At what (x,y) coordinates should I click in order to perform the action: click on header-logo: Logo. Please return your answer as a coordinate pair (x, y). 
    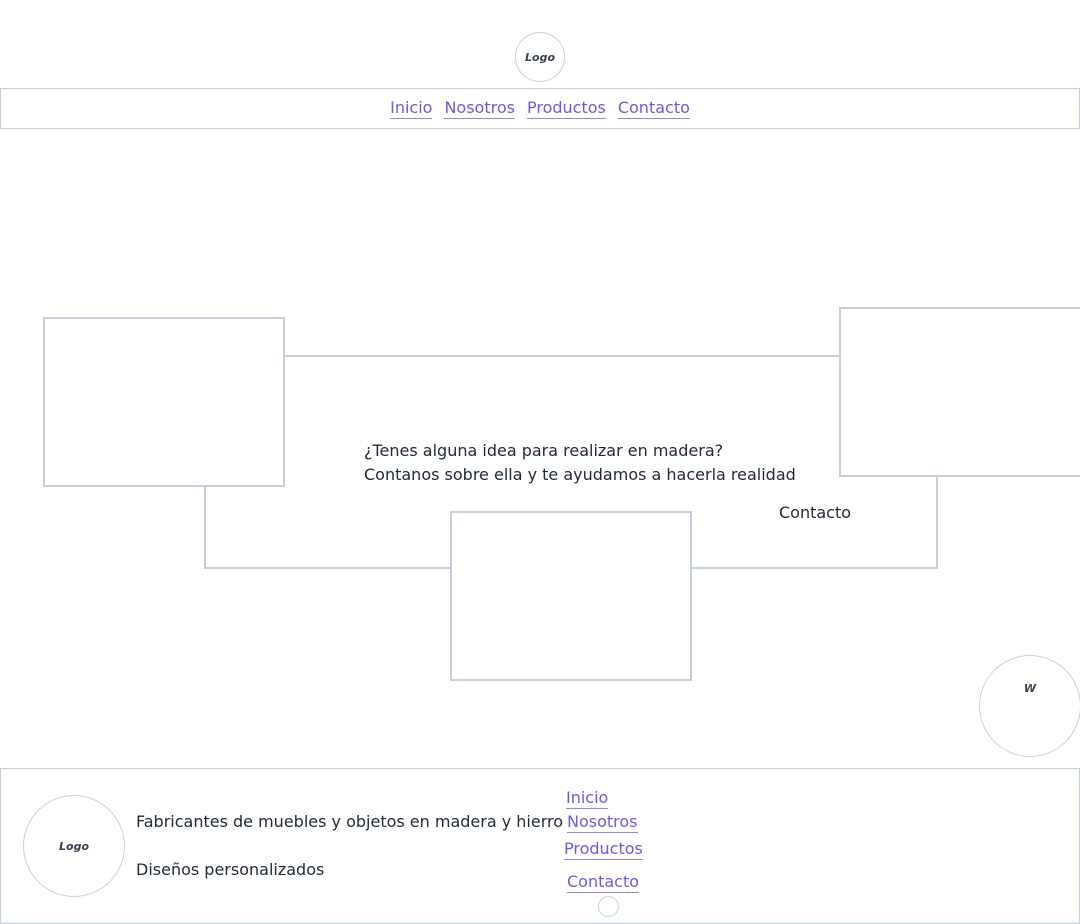
    Looking at the image, I should click on (540, 57).